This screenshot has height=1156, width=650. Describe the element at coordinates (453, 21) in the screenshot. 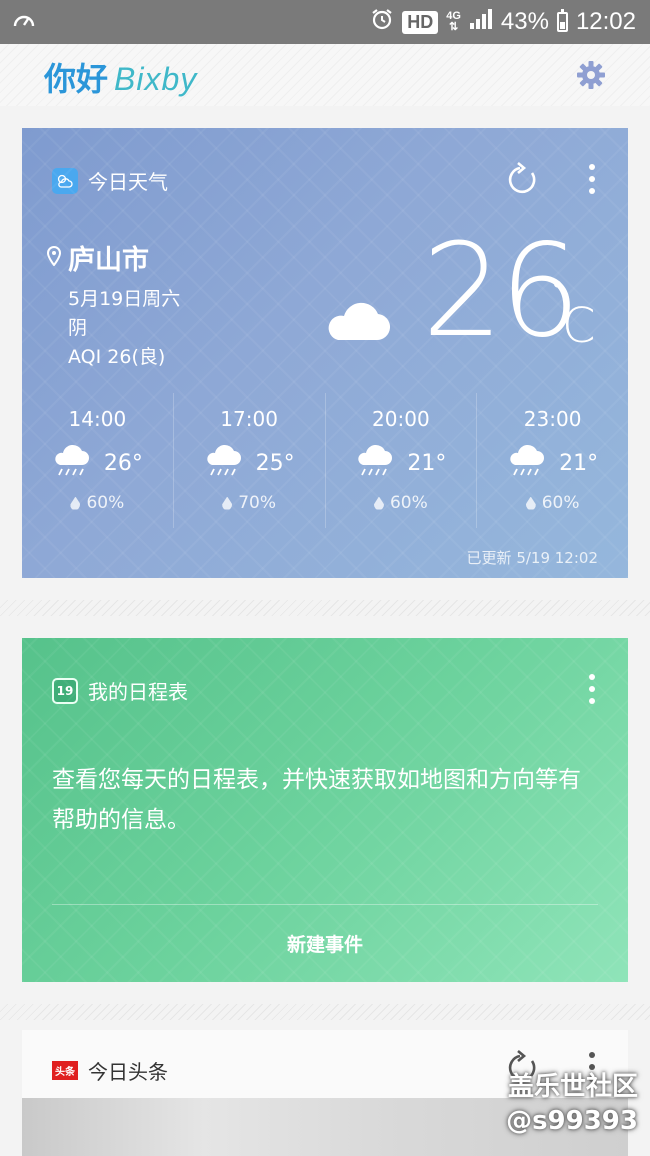

I see `network-type: 4G ⇅` at that location.